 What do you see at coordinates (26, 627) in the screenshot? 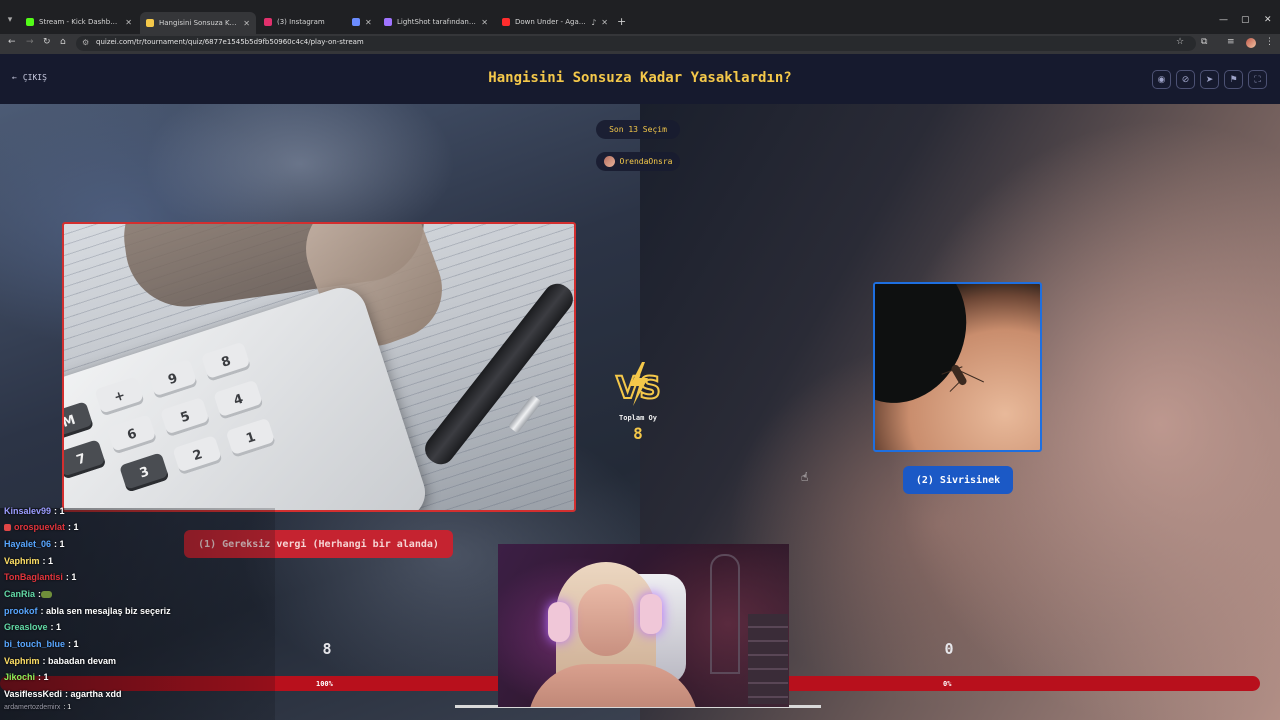
I see `chat-username: Greaslove` at bounding box center [26, 627].